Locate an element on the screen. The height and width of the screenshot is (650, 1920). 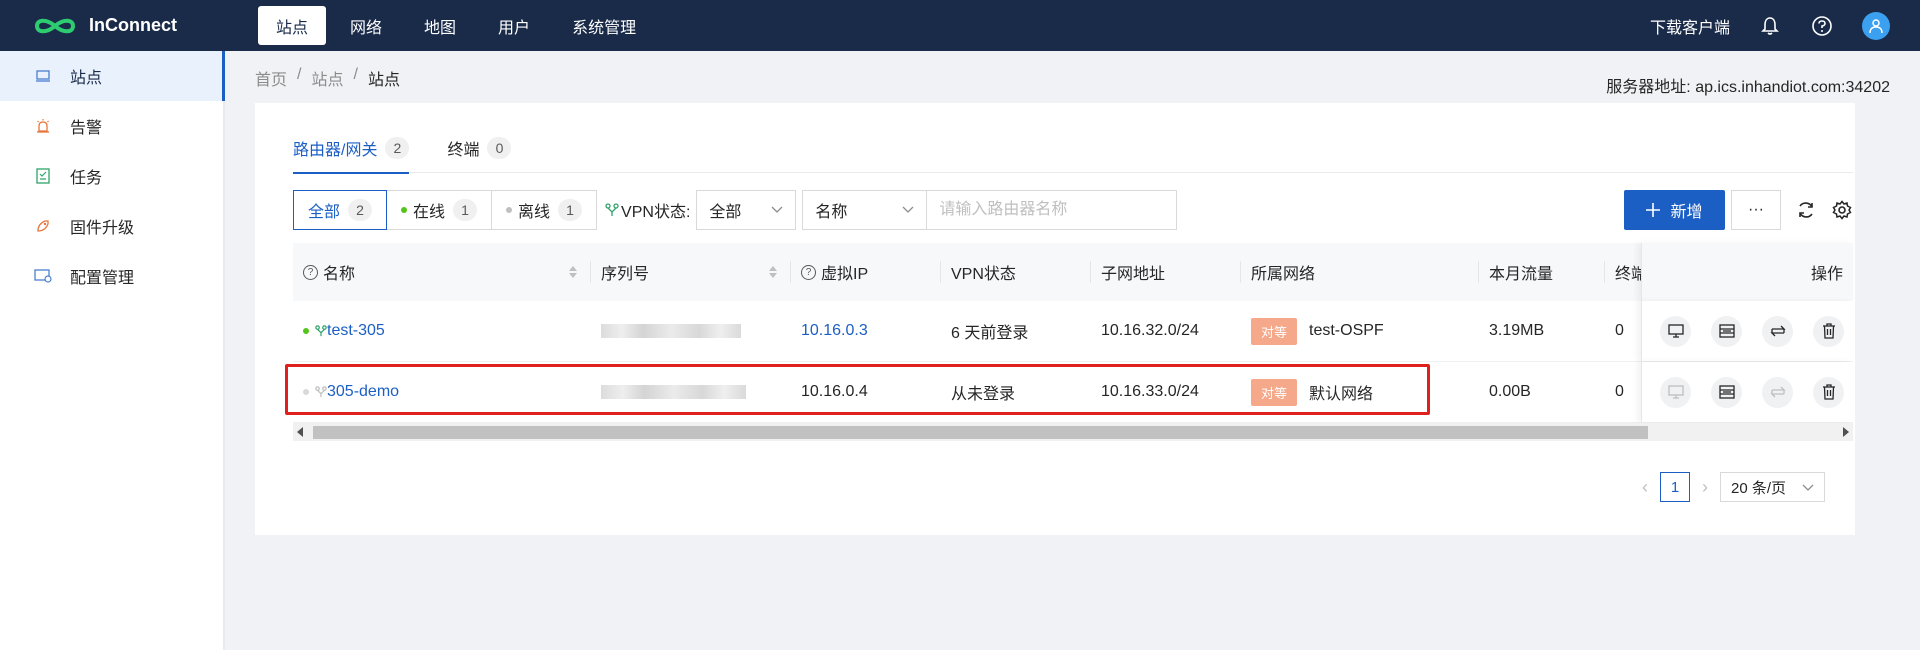
filter-online: 在线 1 is located at coordinates (440, 210).